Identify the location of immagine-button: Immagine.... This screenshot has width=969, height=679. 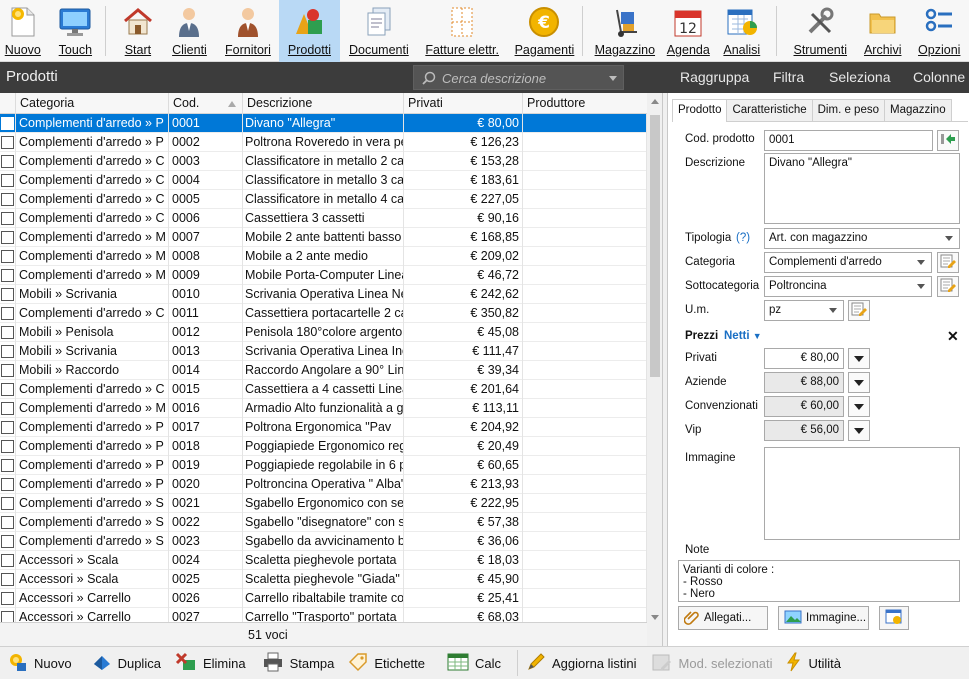
(823, 618).